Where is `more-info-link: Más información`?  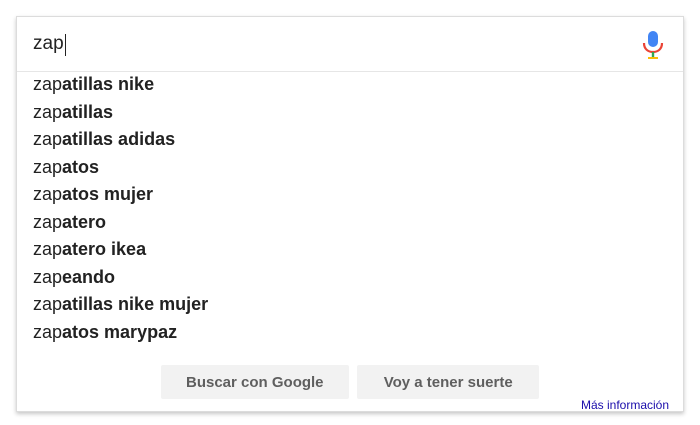
more-info-link: Más información is located at coordinates (625, 405).